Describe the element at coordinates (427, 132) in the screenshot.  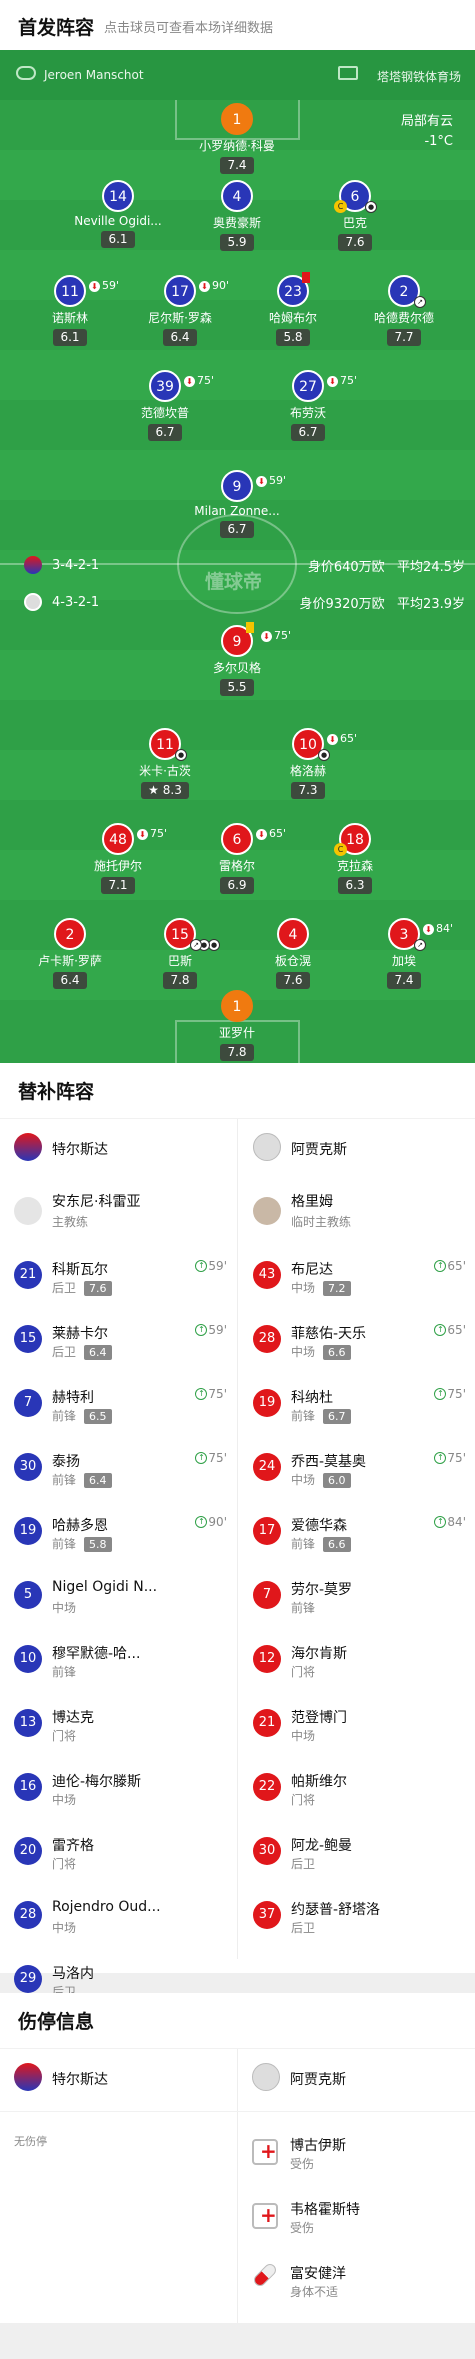
I see `weather-info: 局部有云 -1°C` at that location.